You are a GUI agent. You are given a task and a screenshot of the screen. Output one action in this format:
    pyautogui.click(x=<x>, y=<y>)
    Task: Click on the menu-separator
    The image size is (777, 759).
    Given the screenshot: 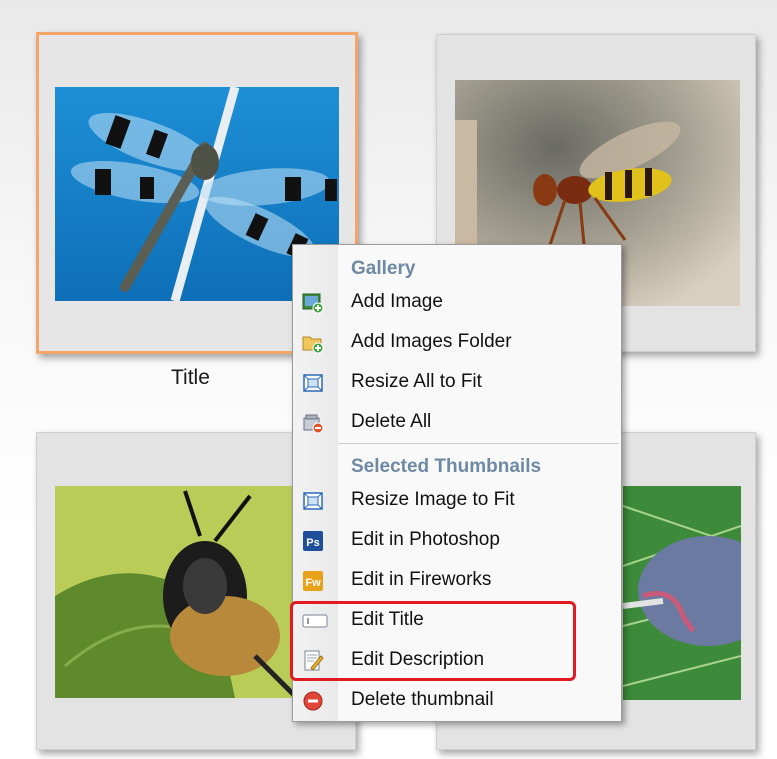 What is the action you would take?
    pyautogui.click(x=478, y=443)
    